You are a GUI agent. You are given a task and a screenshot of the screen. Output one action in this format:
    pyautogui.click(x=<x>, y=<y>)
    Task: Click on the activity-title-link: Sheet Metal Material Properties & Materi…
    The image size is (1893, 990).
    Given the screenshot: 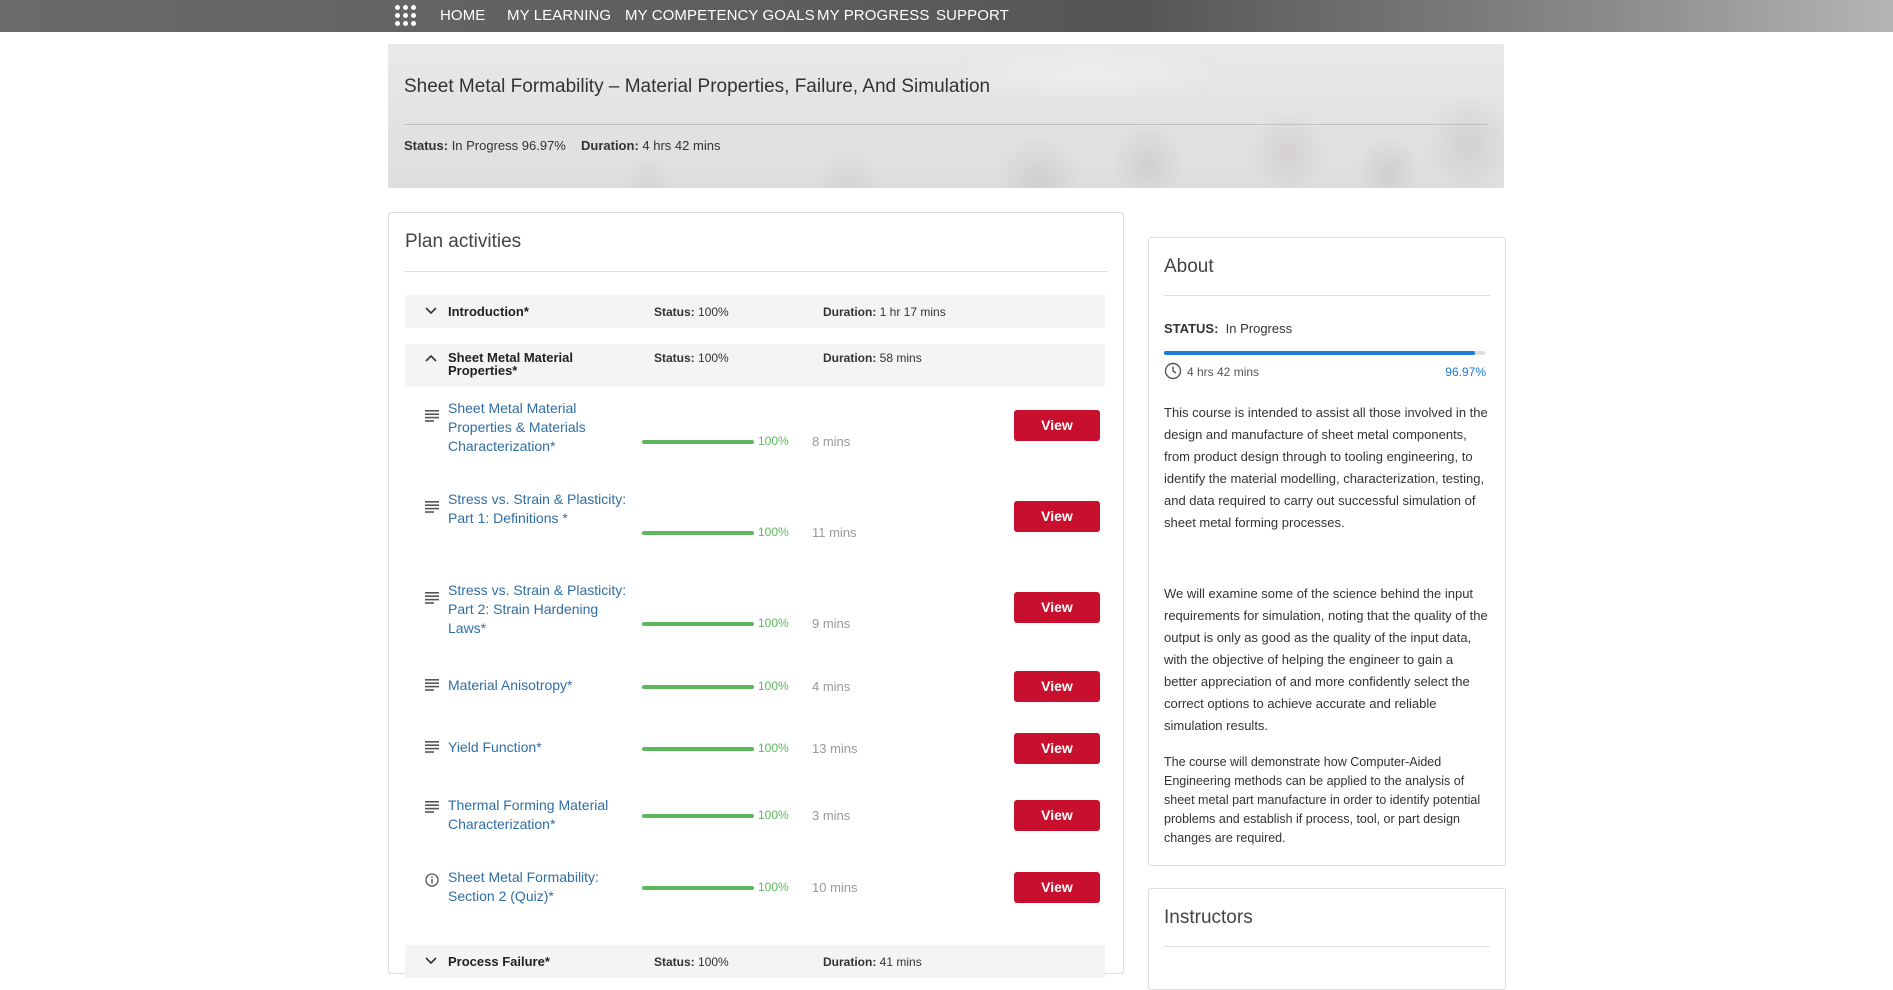 What is the action you would take?
    pyautogui.click(x=543, y=427)
    